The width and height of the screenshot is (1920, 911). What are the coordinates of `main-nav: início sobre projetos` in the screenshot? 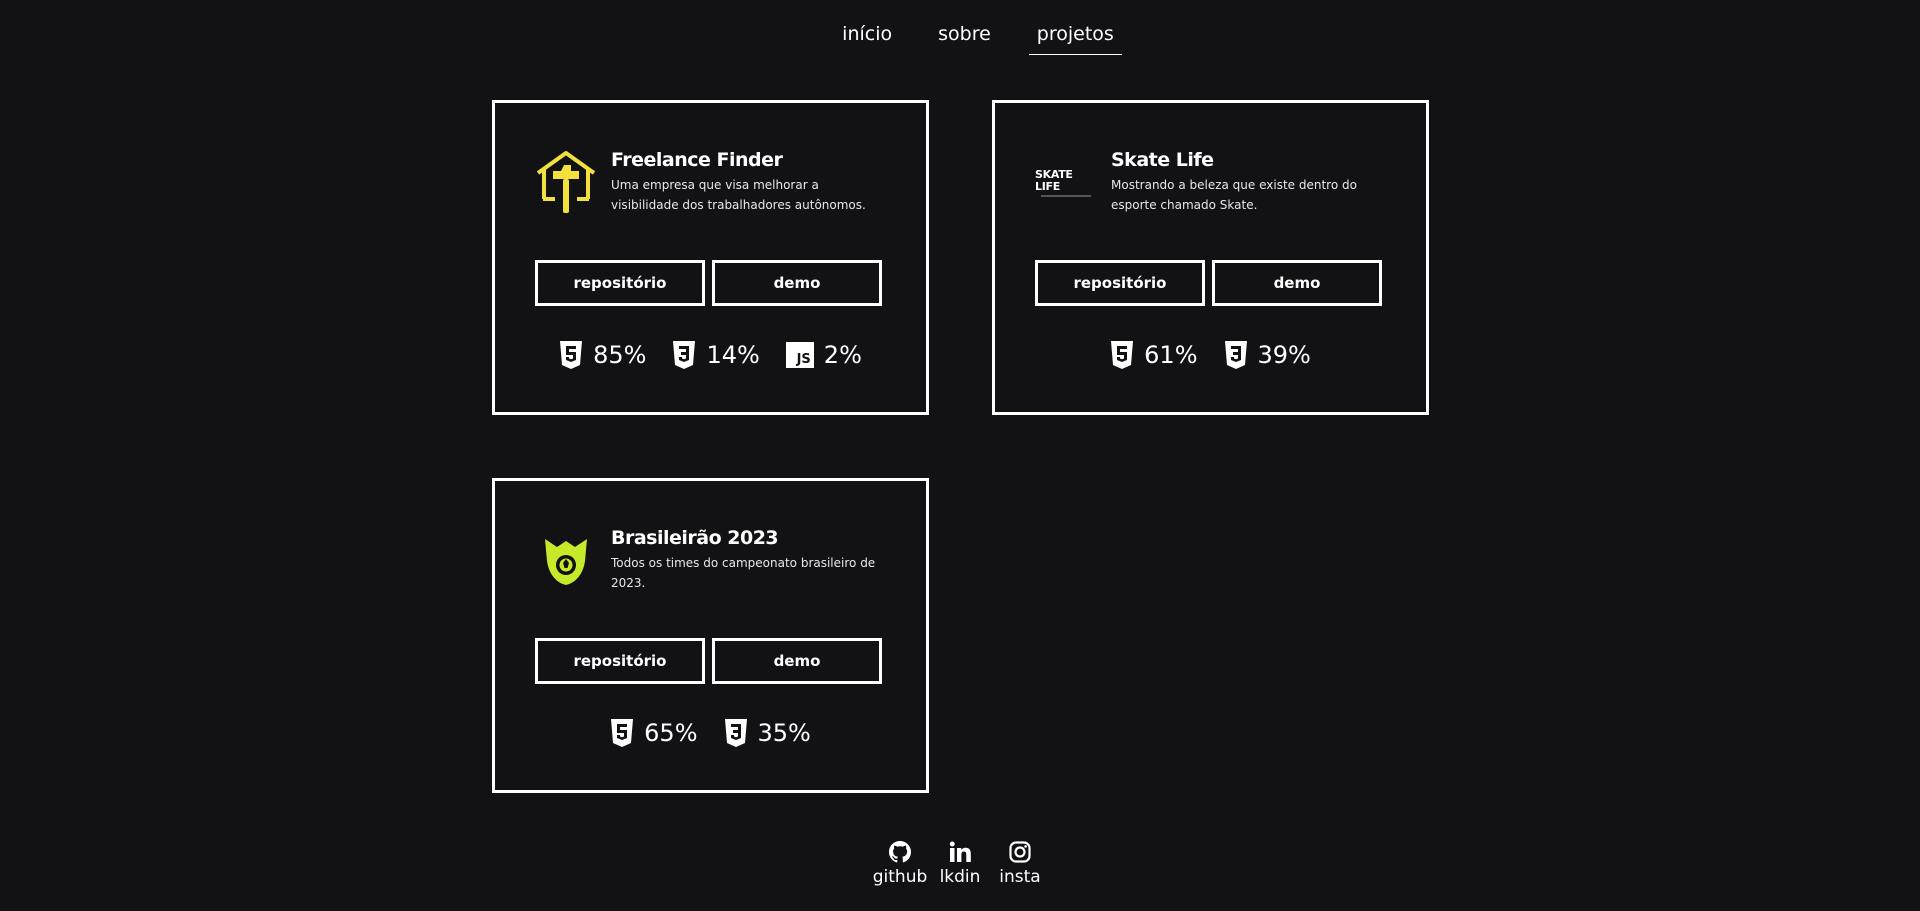 It's located at (960, 38).